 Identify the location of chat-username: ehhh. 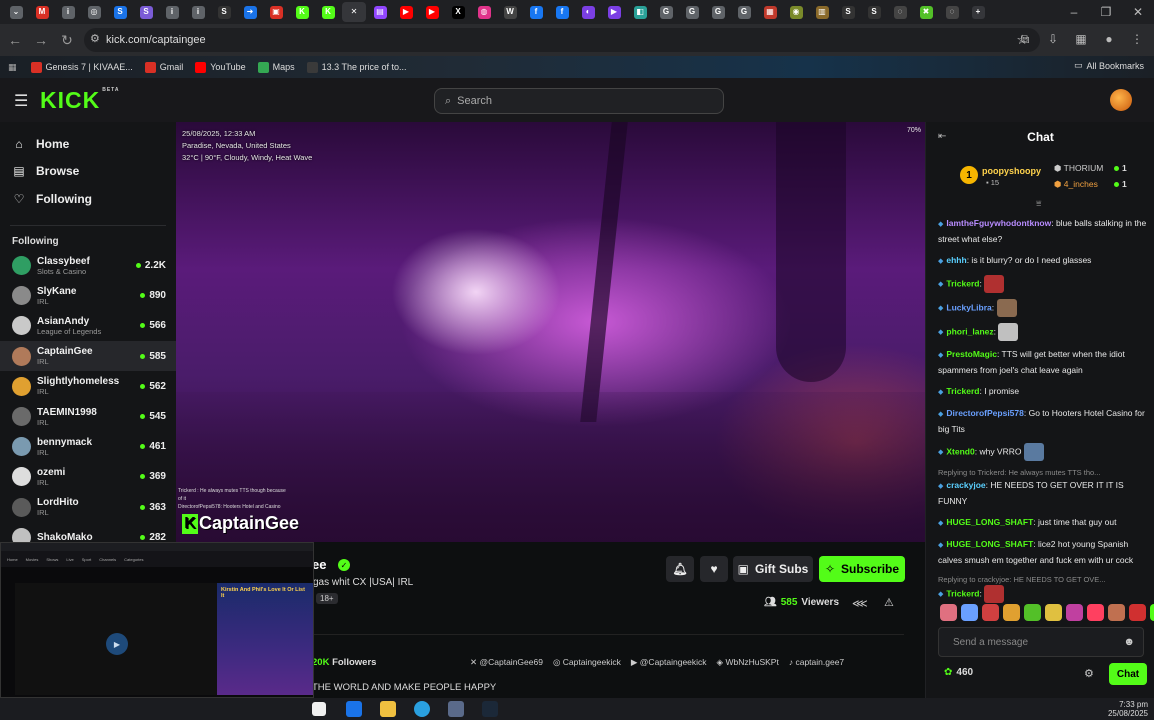
(956, 260).